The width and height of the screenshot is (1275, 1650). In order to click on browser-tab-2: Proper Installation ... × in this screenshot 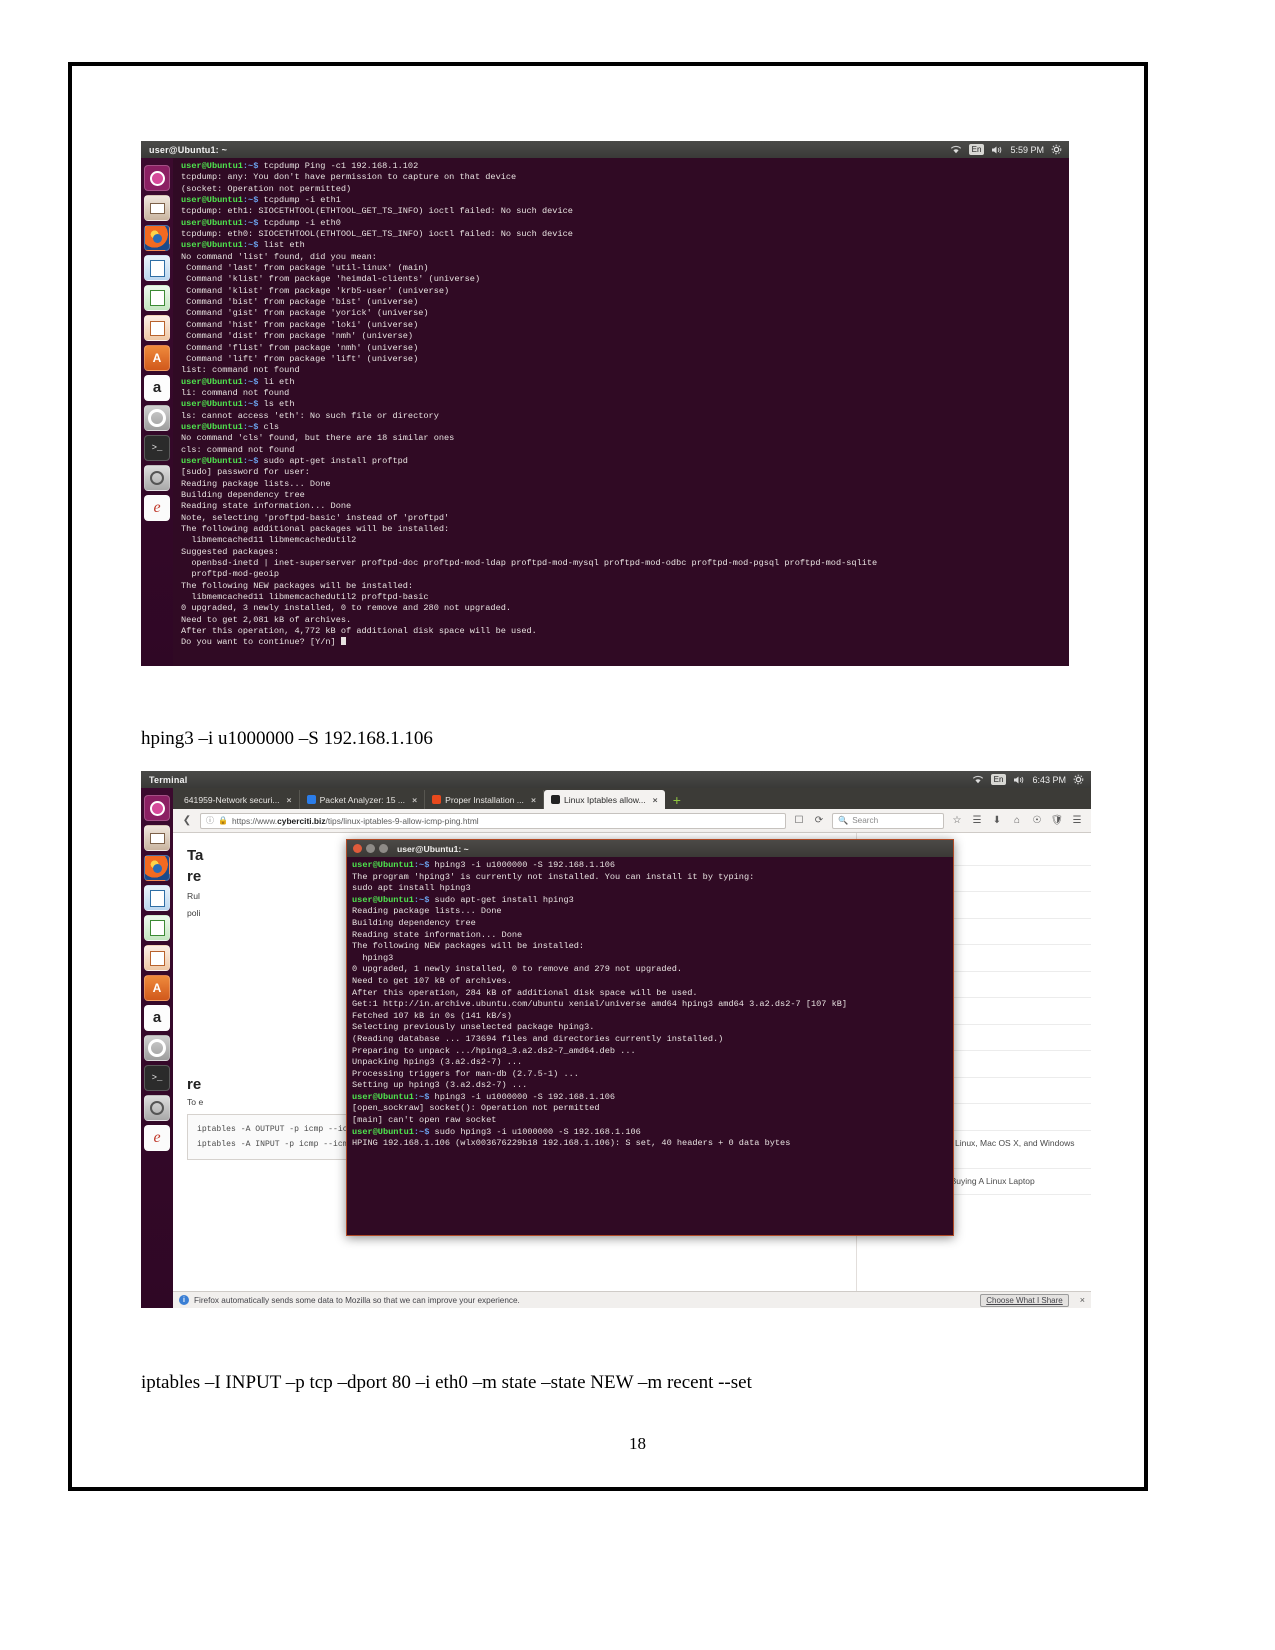, I will do `click(484, 799)`.